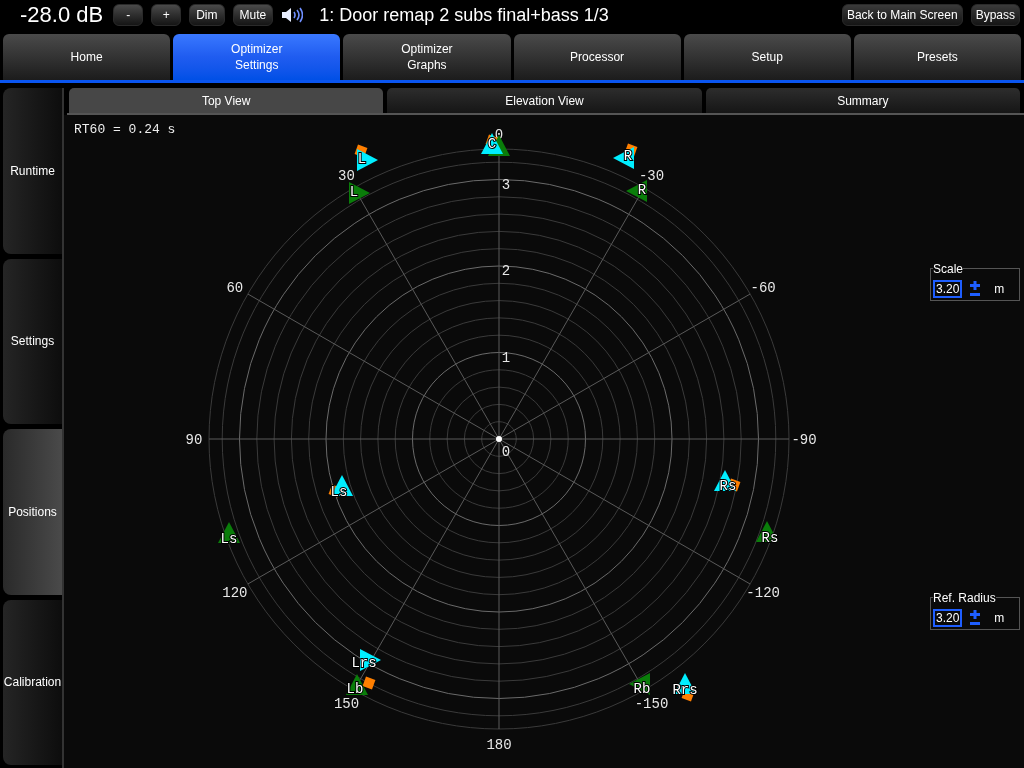 This screenshot has height=768, width=1024. Describe the element at coordinates (506, 271) in the screenshot. I see `ring-label: 2` at that location.